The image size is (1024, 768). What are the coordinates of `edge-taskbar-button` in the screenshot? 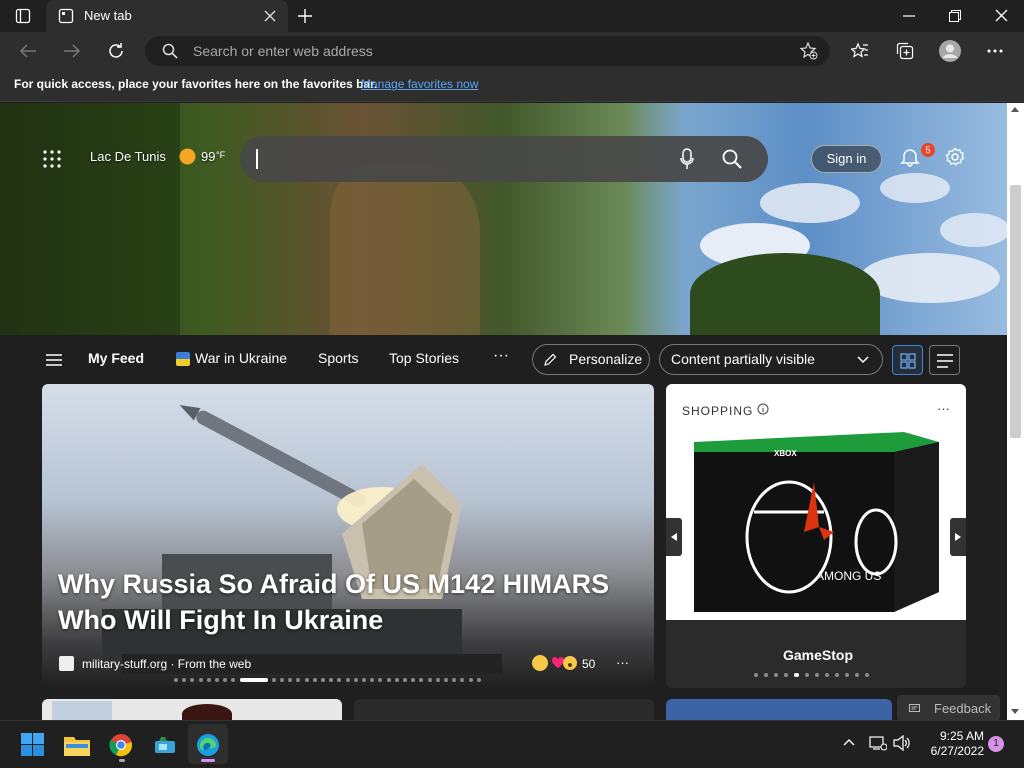 It's located at (208, 744).